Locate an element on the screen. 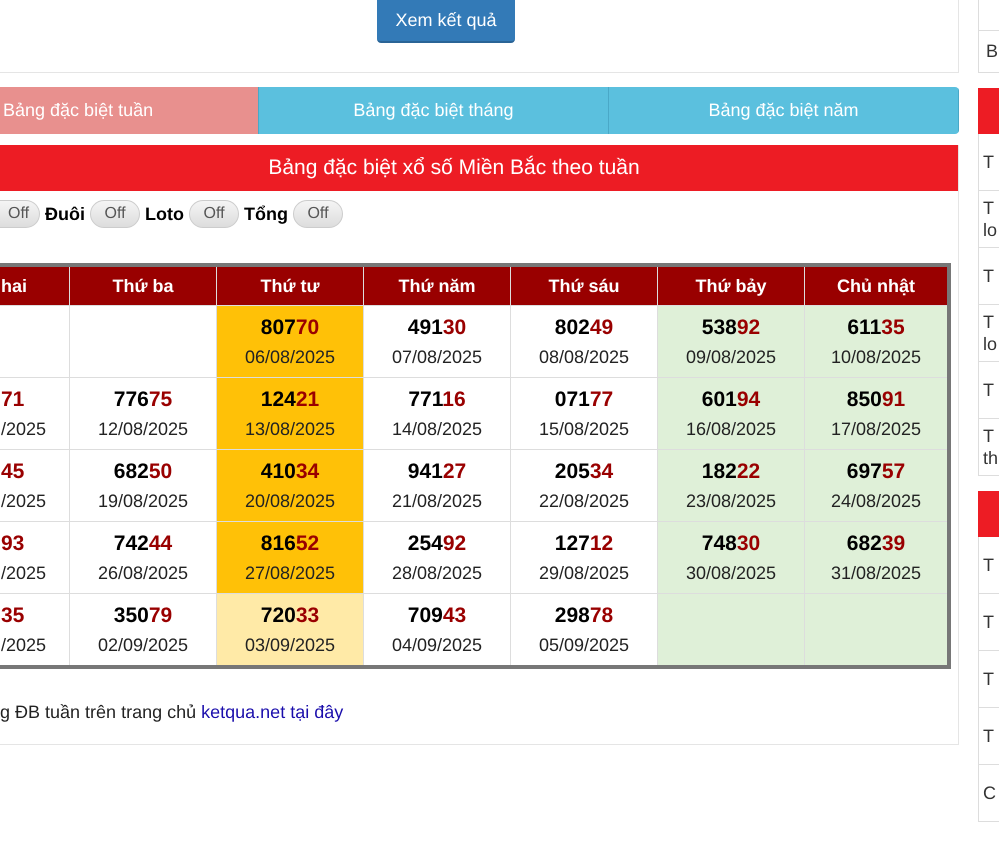 The image size is (999, 841). result-number: 80770 is located at coordinates (290, 327).